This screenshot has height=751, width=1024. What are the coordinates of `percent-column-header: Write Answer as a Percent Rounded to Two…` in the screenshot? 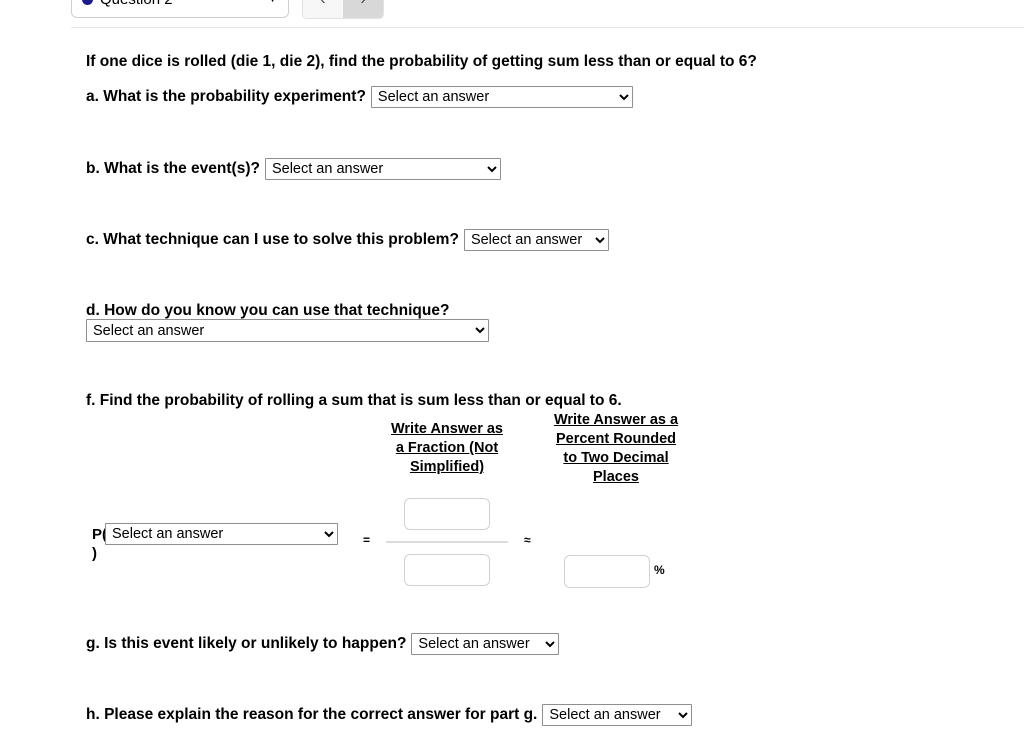 It's located at (616, 449).